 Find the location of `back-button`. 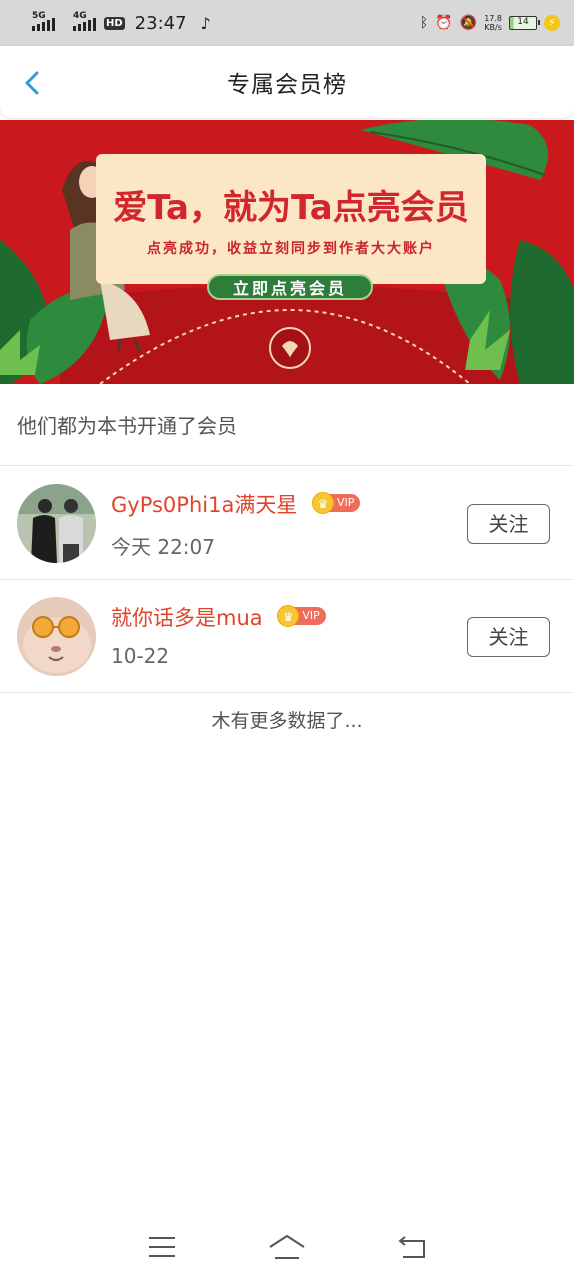

back-button is located at coordinates (33, 83).